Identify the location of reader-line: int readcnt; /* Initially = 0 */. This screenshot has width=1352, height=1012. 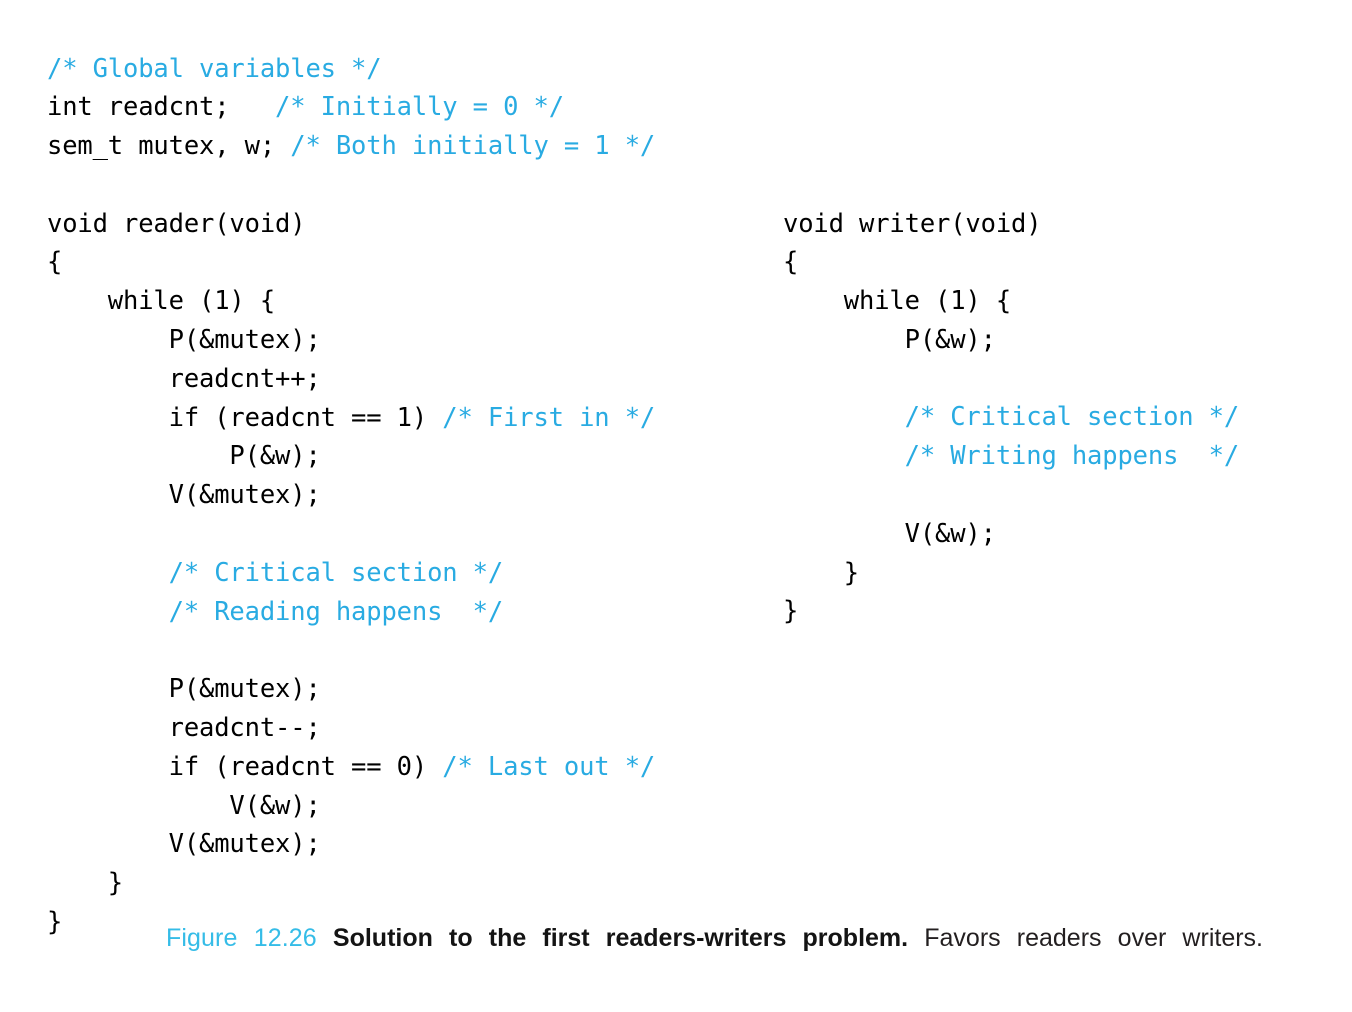
(351, 107).